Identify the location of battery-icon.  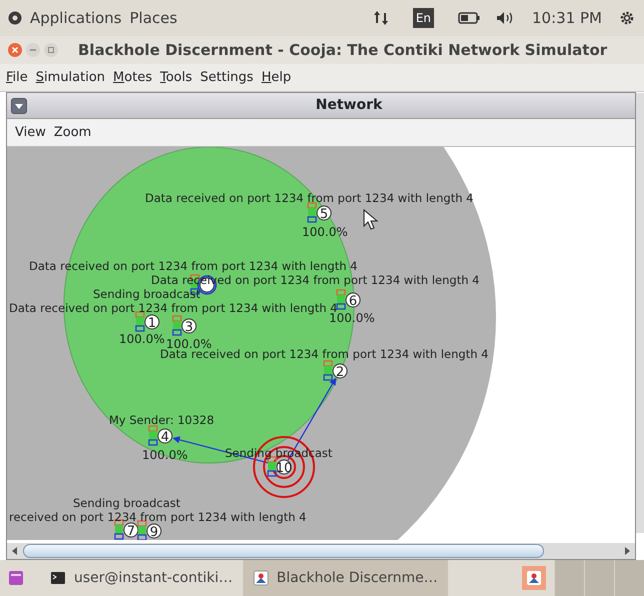
(469, 18).